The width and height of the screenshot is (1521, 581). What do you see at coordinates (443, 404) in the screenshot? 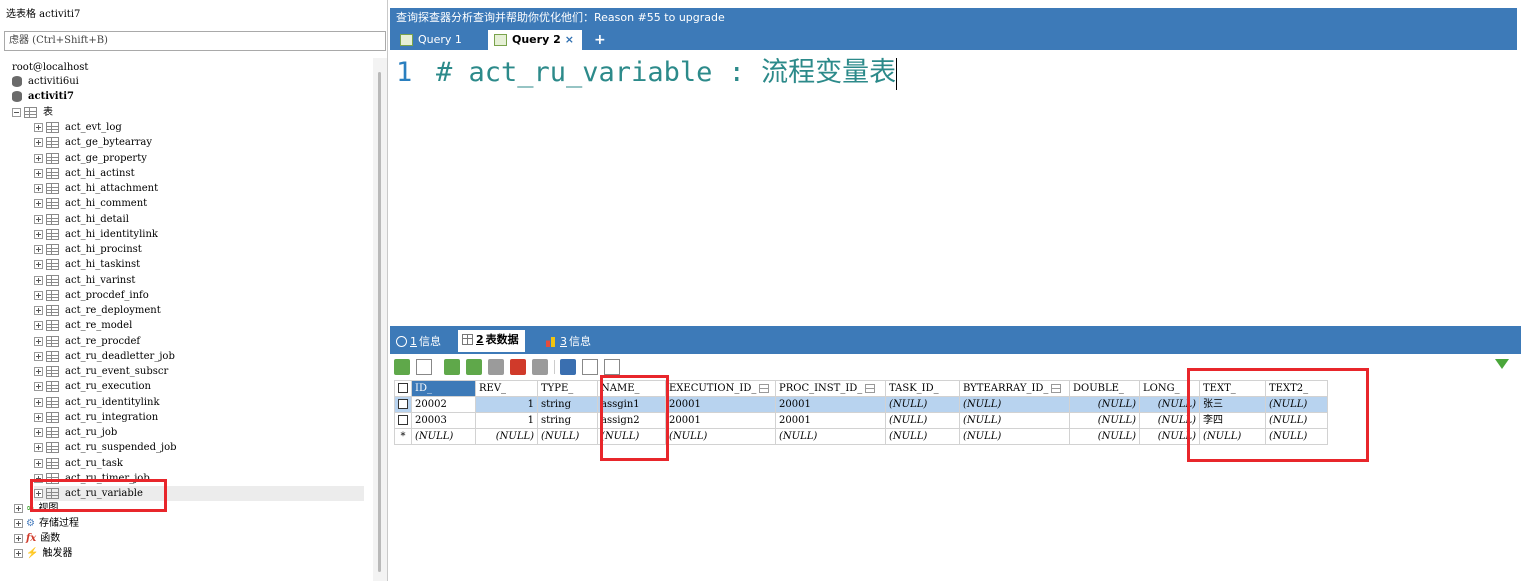
I see `grid-cell: 20002` at bounding box center [443, 404].